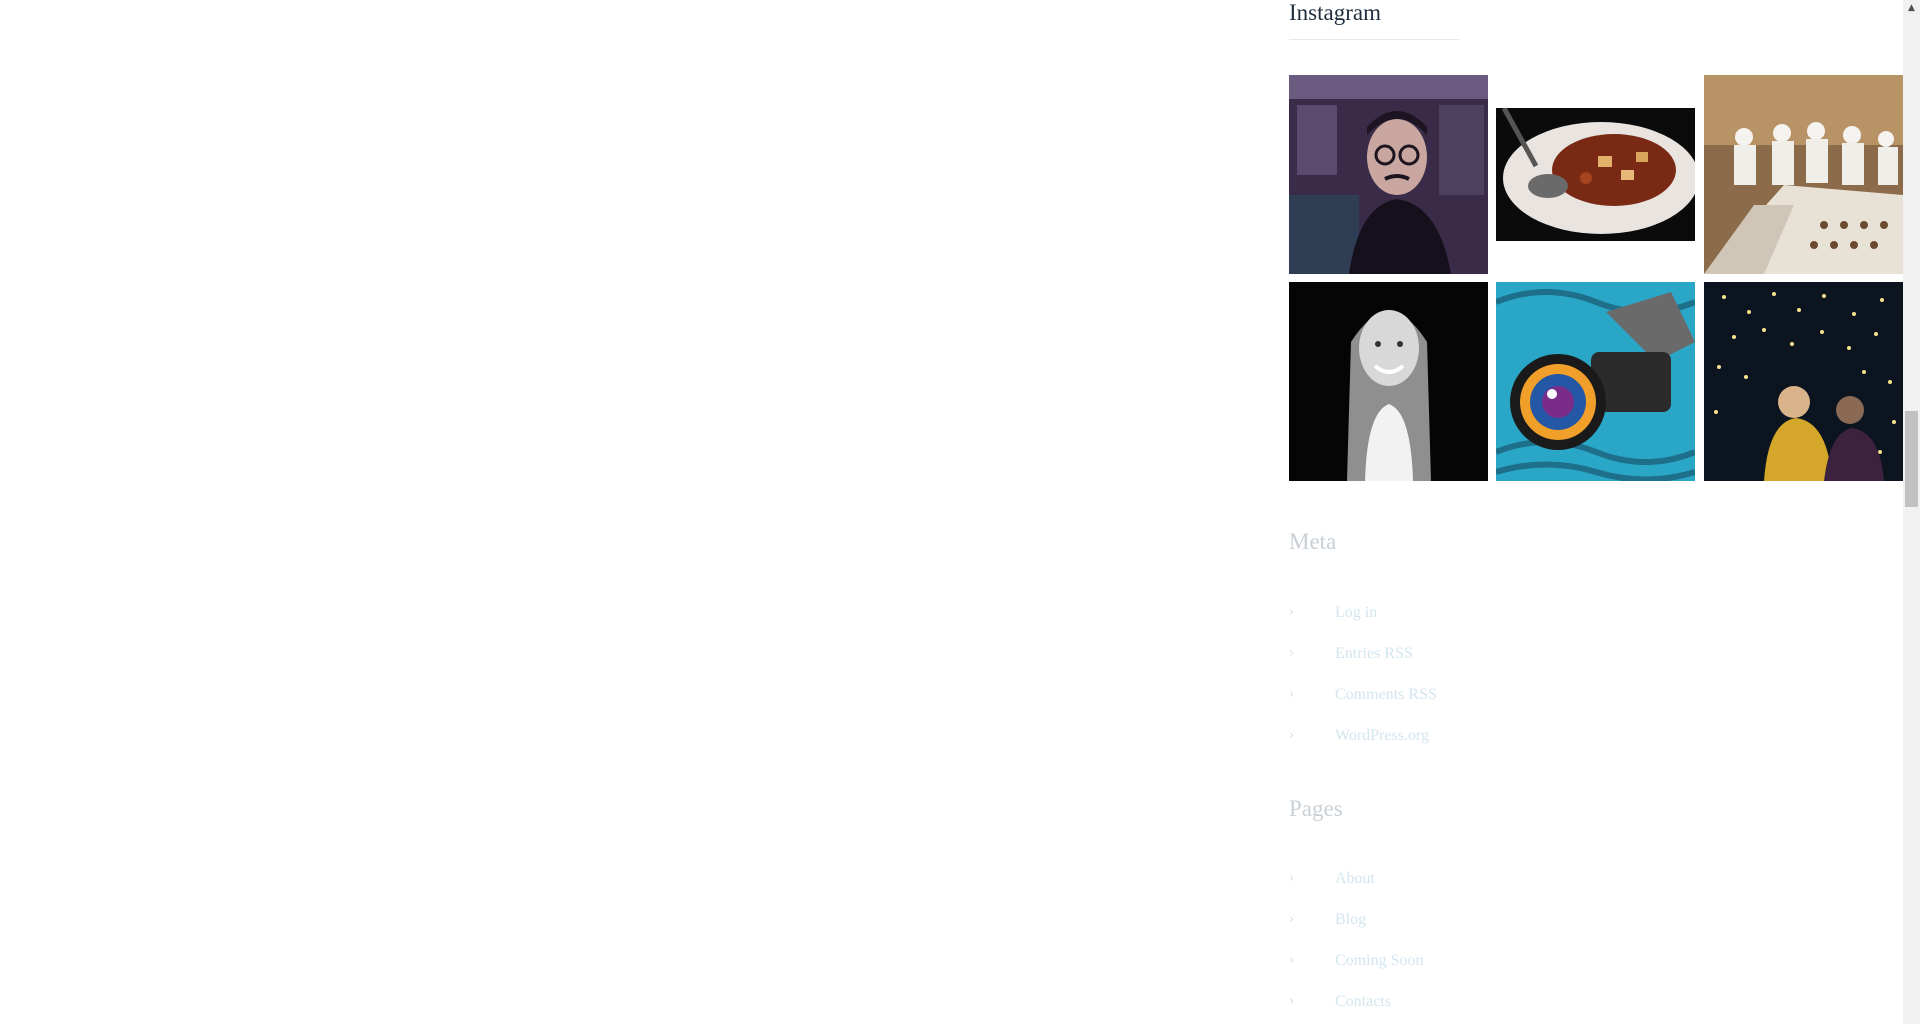 The height and width of the screenshot is (1024, 1920). What do you see at coordinates (1911, 8) in the screenshot?
I see `triangle-up-icon: ▲` at bounding box center [1911, 8].